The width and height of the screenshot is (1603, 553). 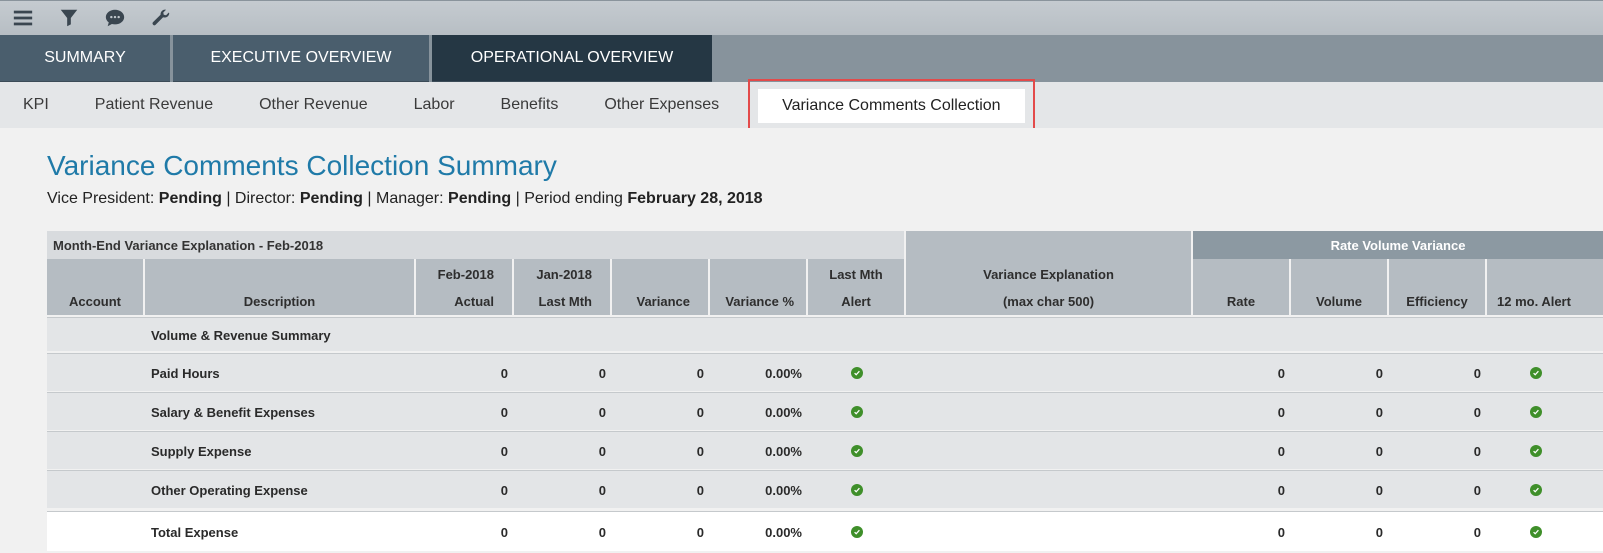 I want to click on row-description: Other Operating Expense, so click(x=229, y=490).